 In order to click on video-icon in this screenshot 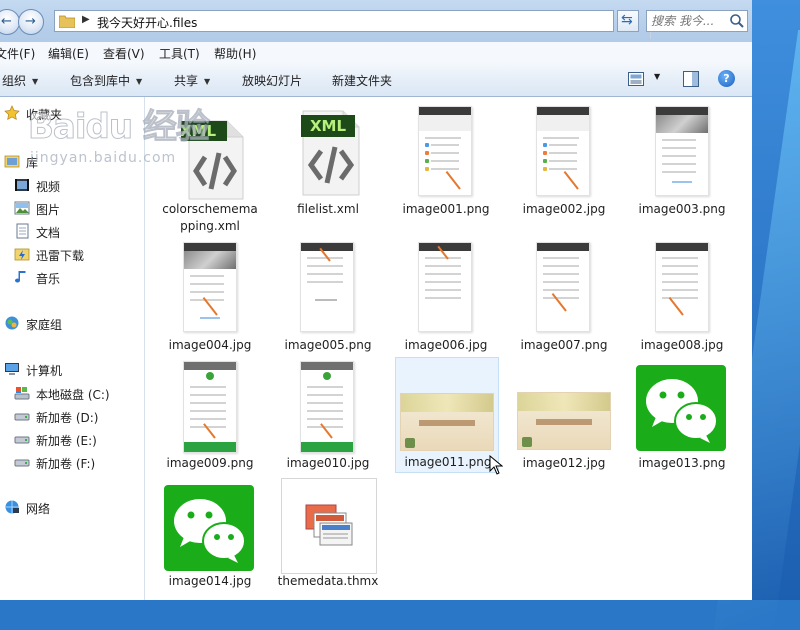, I will do `click(22, 185)`.